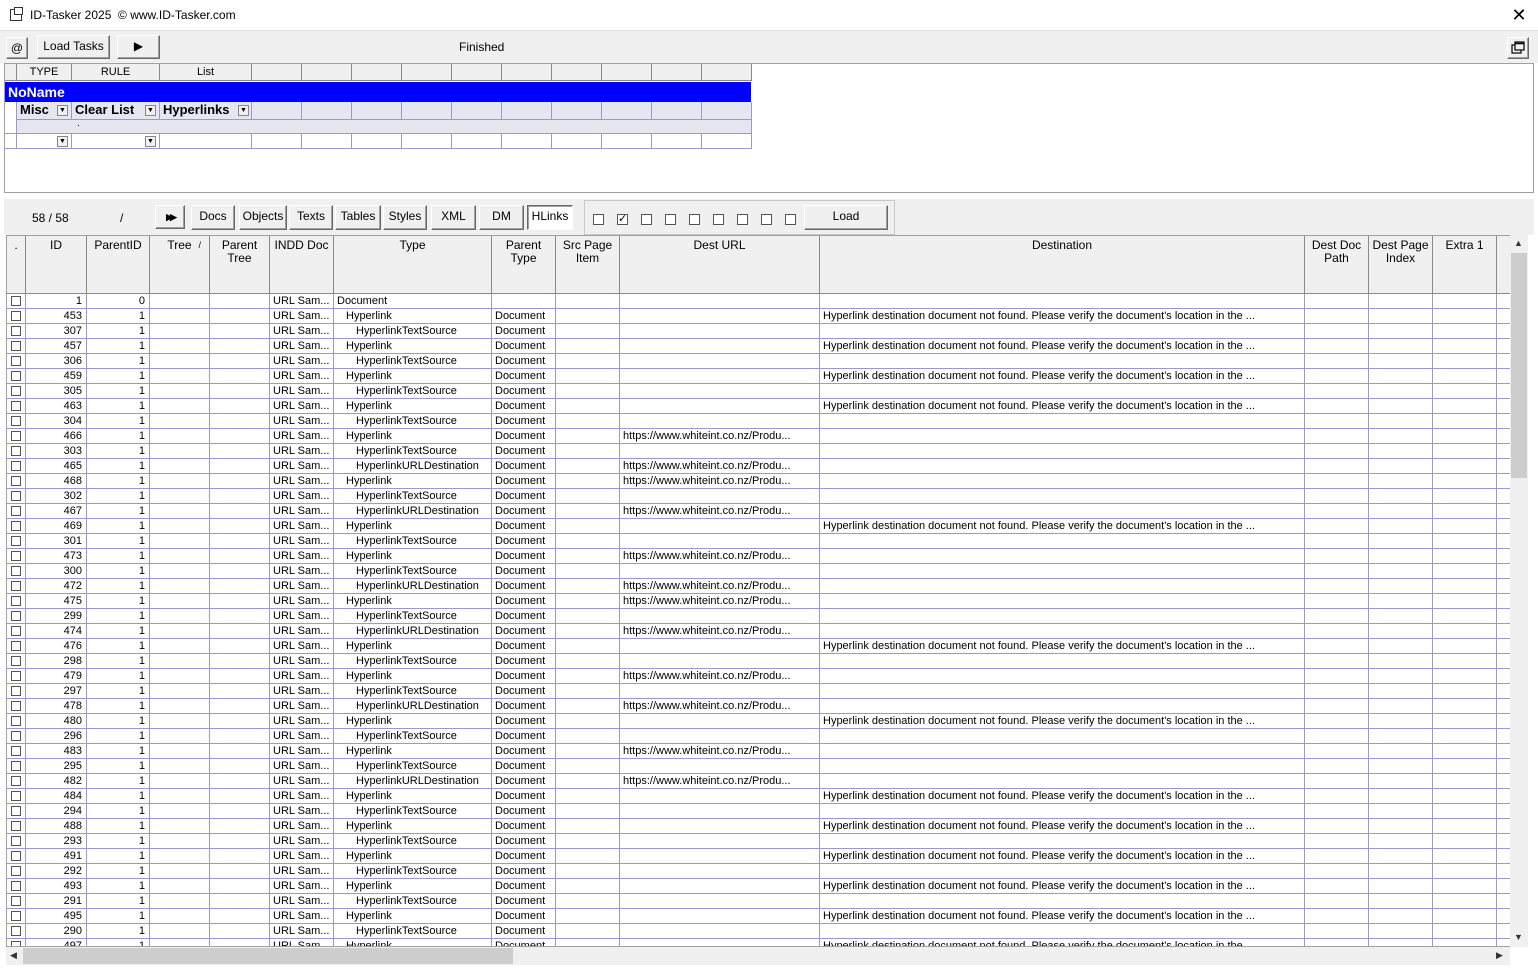  I want to click on tab-hlinks: HLinks, so click(550, 217).